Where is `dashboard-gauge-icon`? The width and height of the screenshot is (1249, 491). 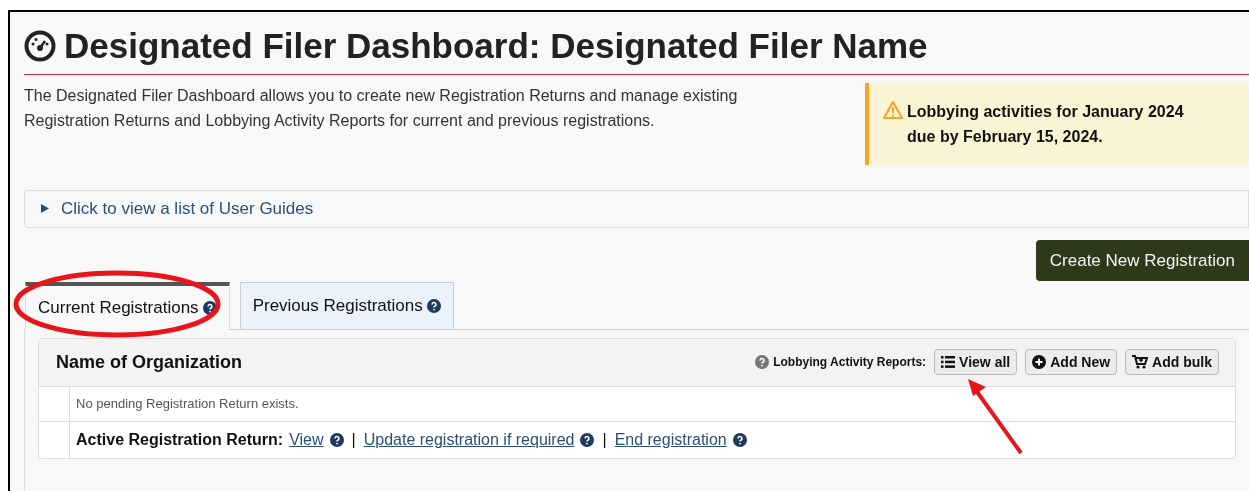 dashboard-gauge-icon is located at coordinates (40, 45).